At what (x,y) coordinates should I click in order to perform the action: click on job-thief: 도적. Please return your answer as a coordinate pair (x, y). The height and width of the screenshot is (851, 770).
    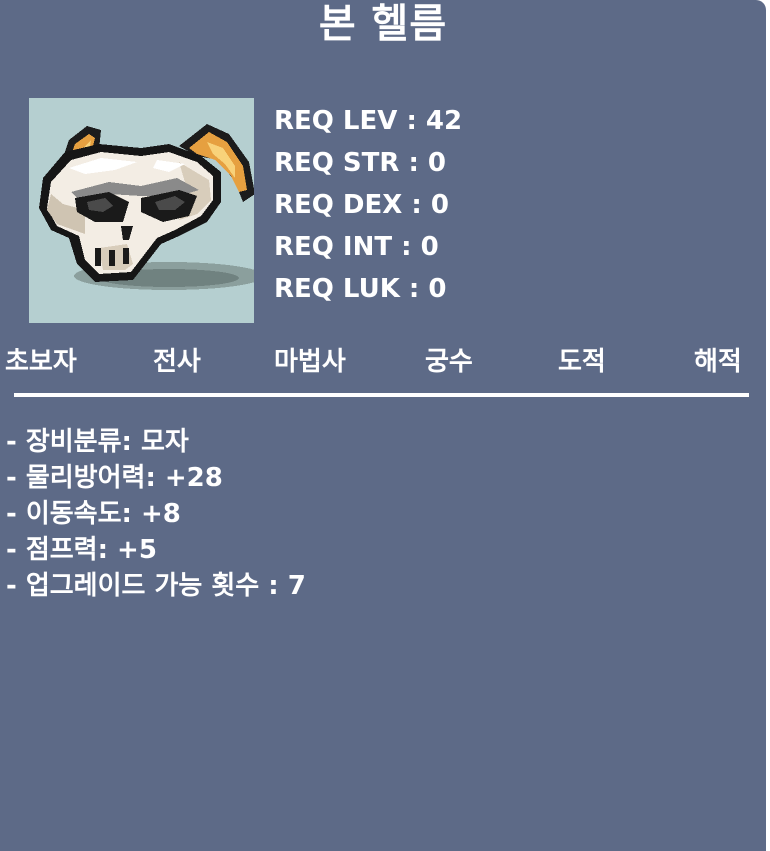
    Looking at the image, I should click on (582, 362).